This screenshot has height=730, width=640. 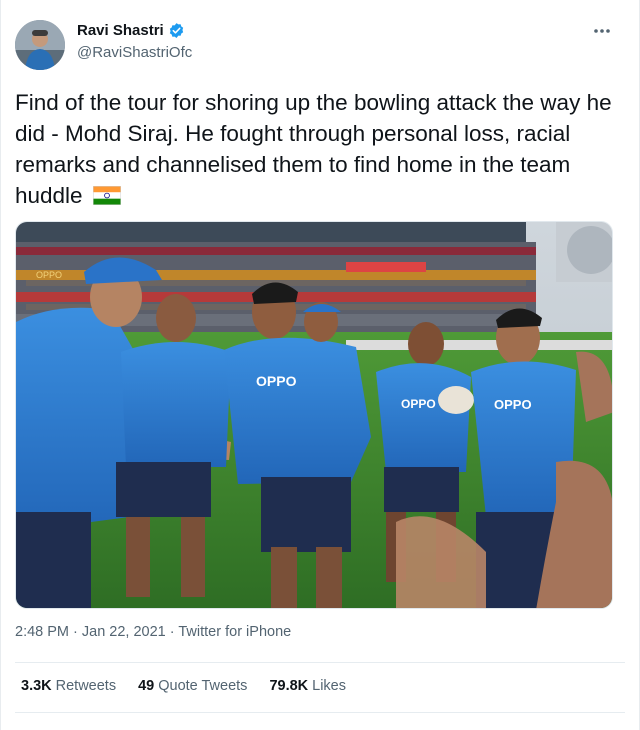 What do you see at coordinates (134, 52) in the screenshot?
I see `author-handle: @RaviShastriOfc` at bounding box center [134, 52].